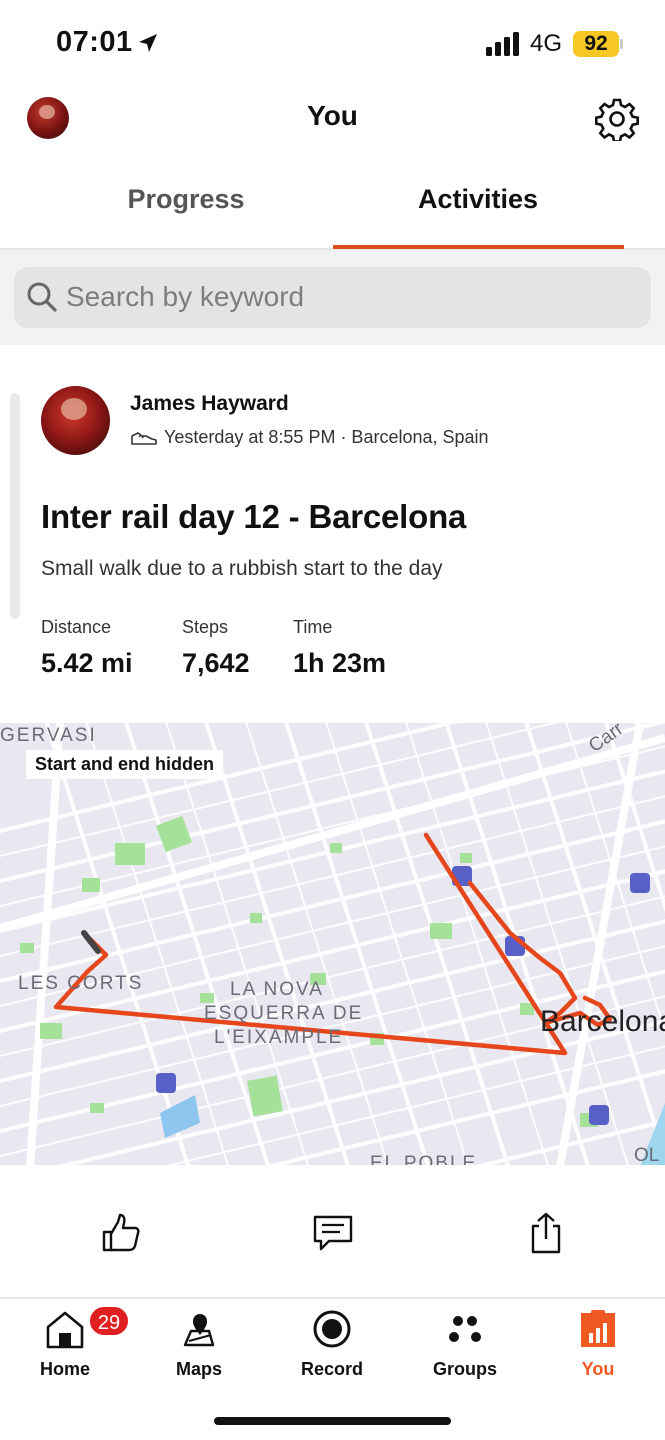  I want to click on map-label: ESQUERRA DE, so click(284, 1013).